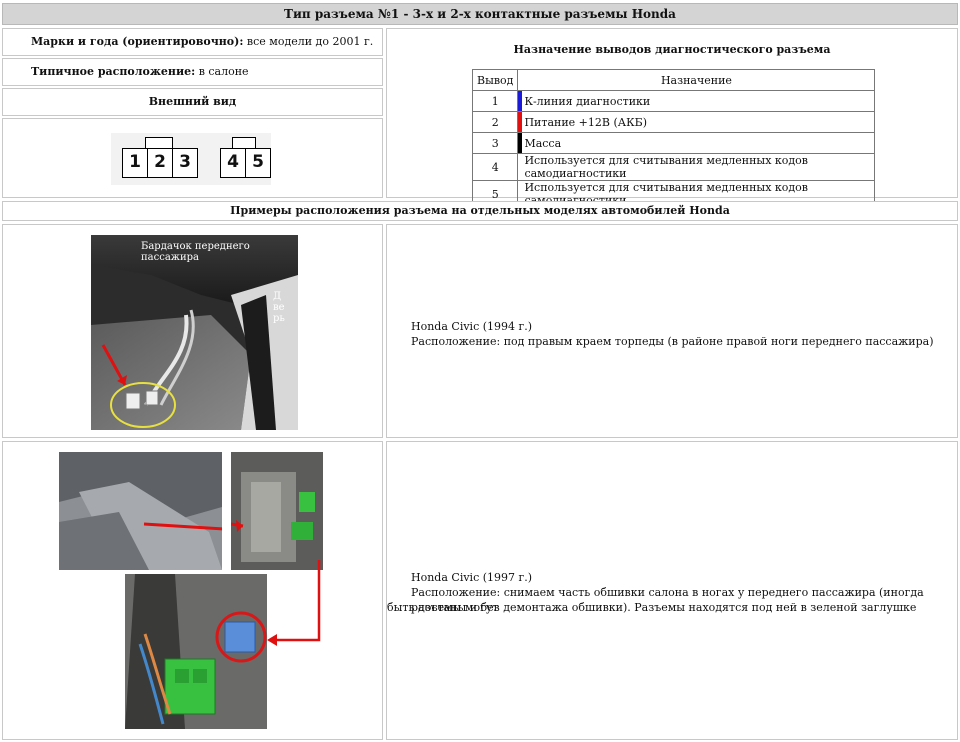 The image size is (960, 742). I want to click on connector-pin-4: 4, so click(233, 163).